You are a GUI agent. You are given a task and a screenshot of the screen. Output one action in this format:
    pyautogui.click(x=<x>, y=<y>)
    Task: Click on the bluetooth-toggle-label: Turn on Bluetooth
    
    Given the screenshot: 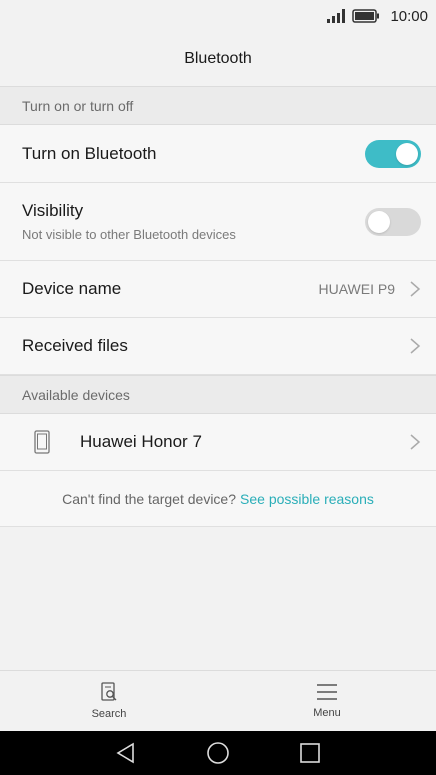 What is the action you would take?
    pyautogui.click(x=89, y=153)
    